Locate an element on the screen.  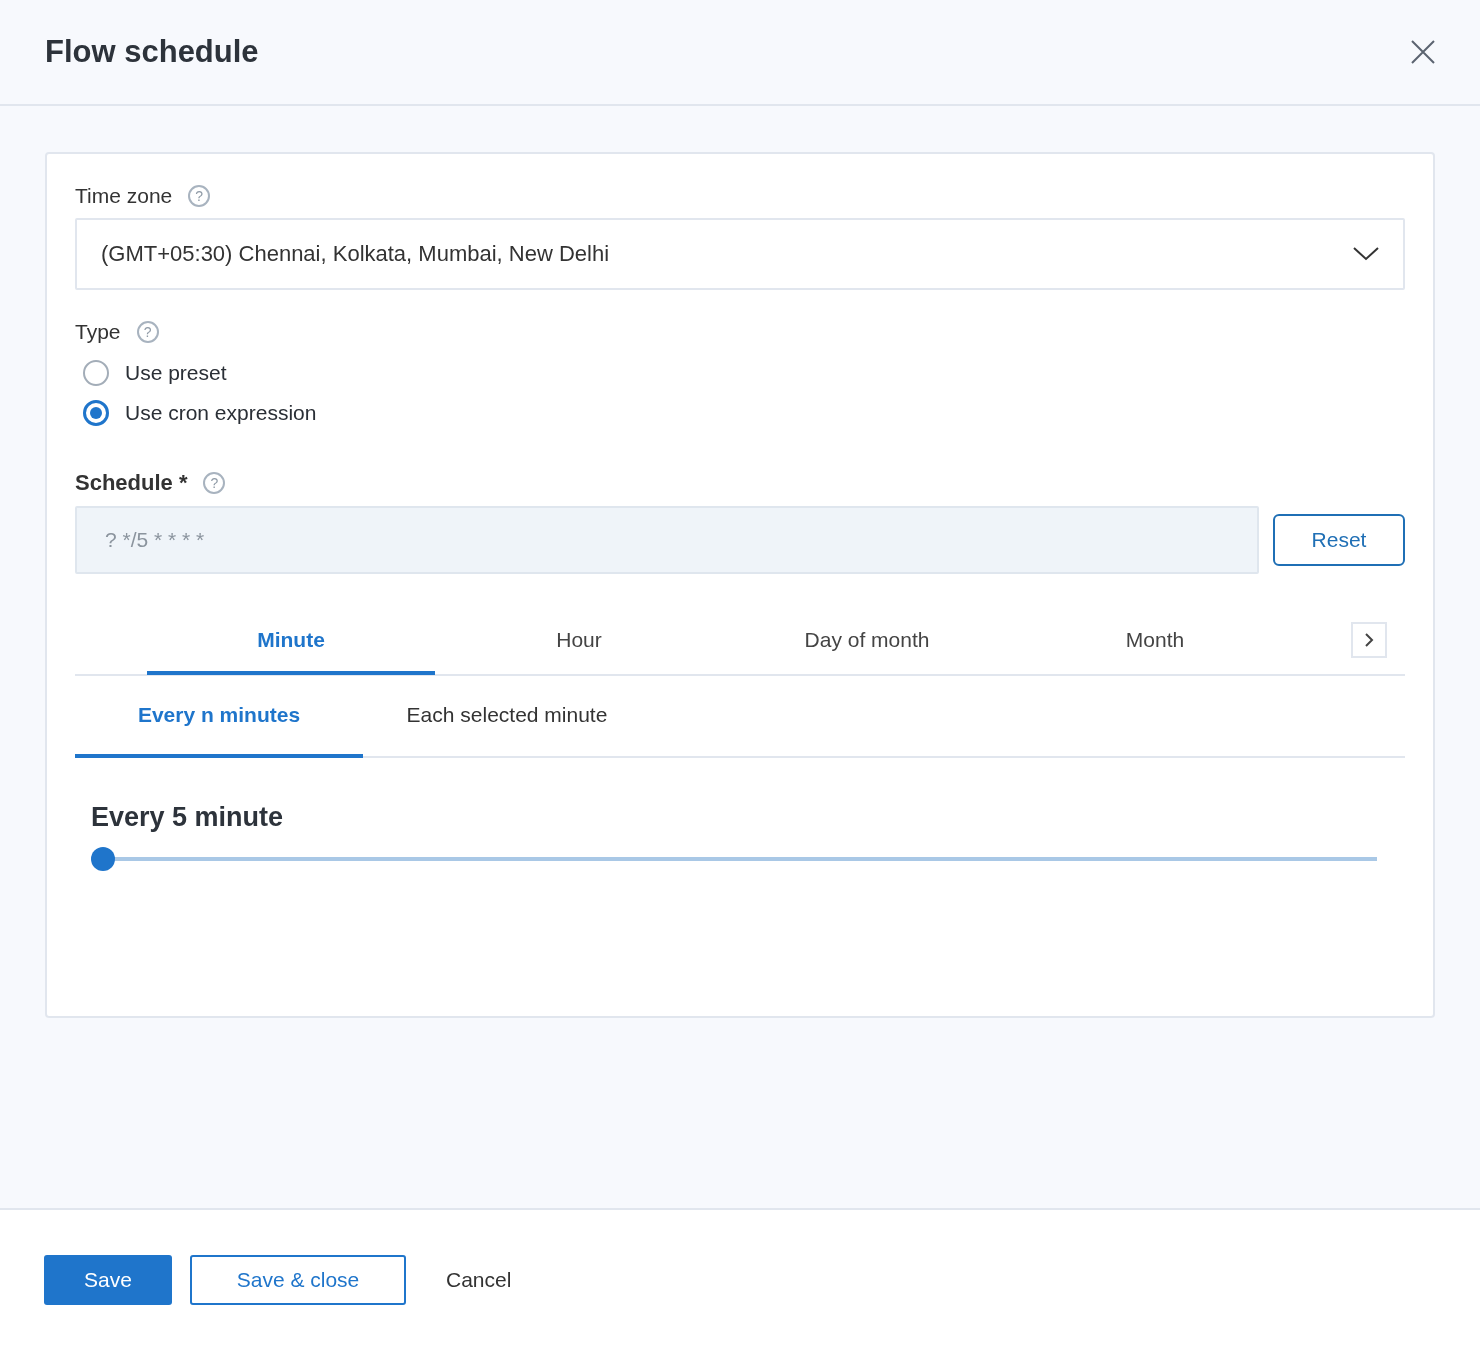
reset-button: Reset is located at coordinates (1339, 540).